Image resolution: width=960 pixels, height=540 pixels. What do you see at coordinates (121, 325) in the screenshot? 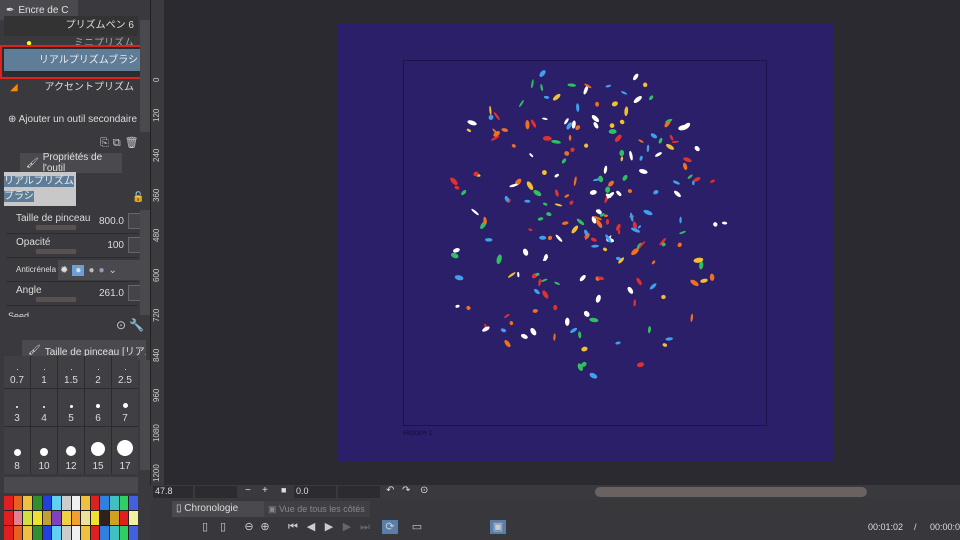
I see `reset-icon: ⊙` at bounding box center [121, 325].